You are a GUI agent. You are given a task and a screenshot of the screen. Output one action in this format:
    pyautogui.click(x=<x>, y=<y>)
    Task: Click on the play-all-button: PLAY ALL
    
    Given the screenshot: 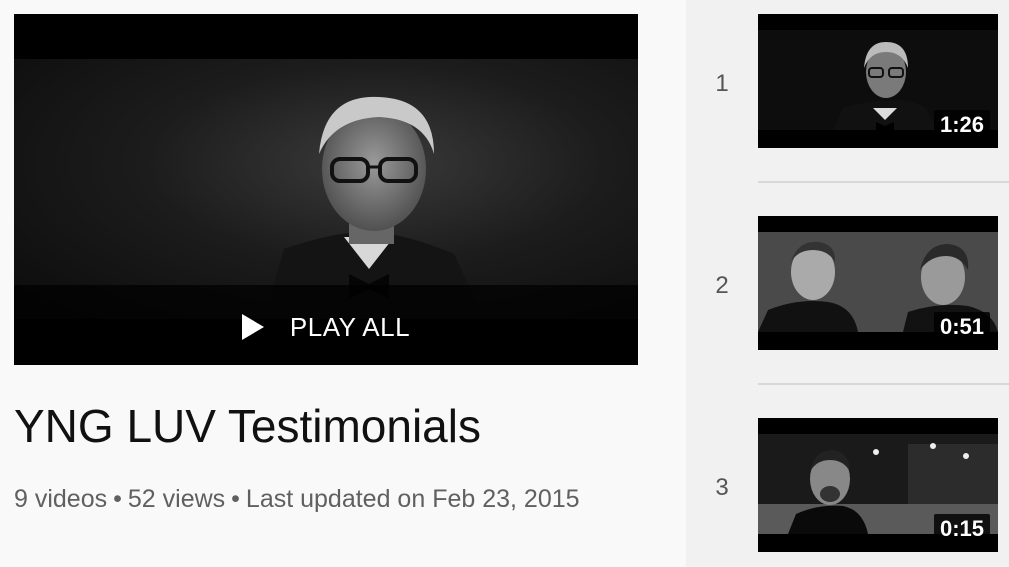 What is the action you would take?
    pyautogui.click(x=326, y=327)
    